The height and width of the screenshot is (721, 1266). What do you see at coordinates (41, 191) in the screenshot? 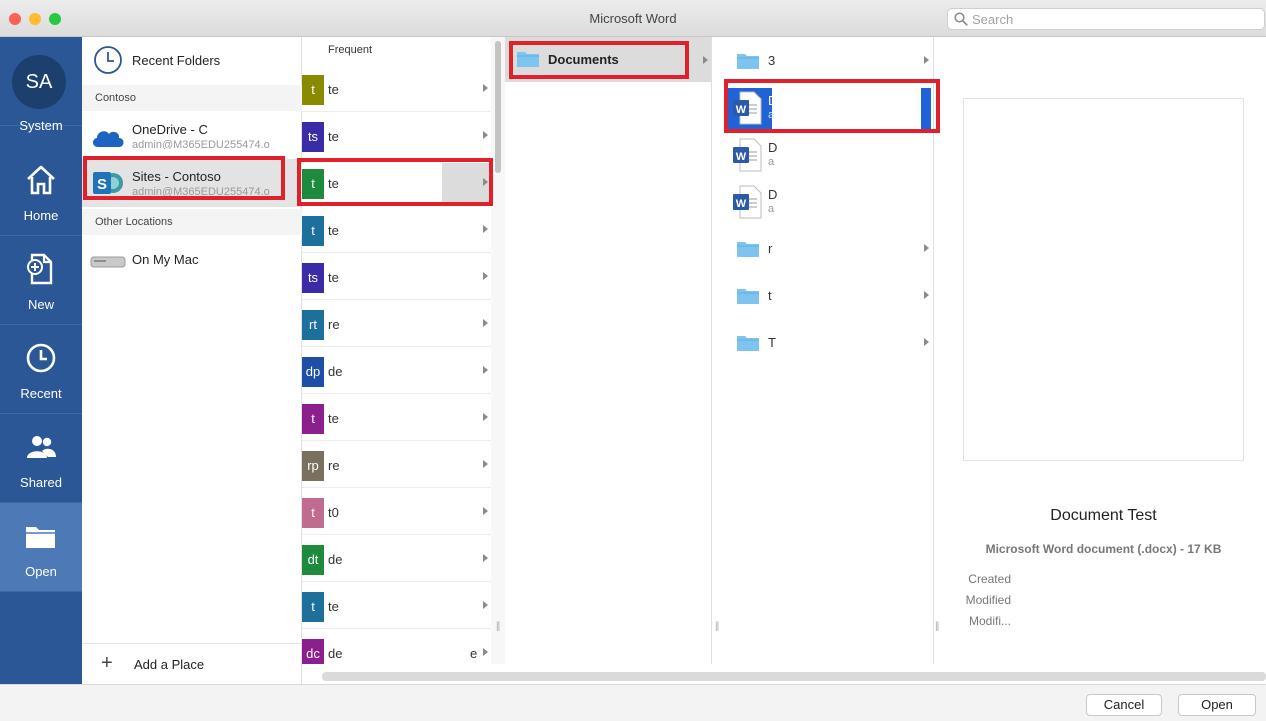
I see `nav-home: Home` at bounding box center [41, 191].